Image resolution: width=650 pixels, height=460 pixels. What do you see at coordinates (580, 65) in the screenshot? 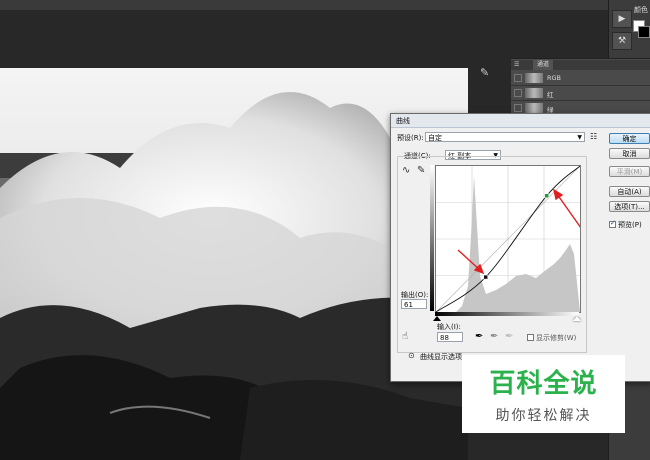
I see `channels-tabbar` at bounding box center [580, 65].